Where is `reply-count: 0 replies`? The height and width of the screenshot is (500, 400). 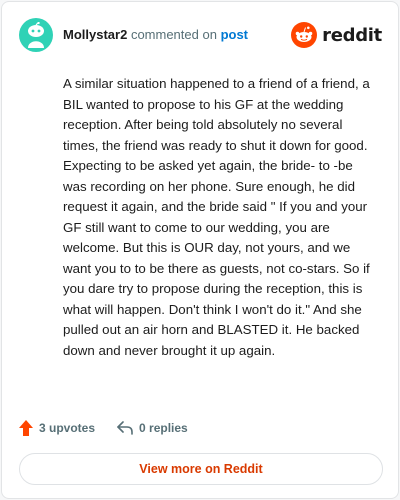
reply-count: 0 replies is located at coordinates (163, 428).